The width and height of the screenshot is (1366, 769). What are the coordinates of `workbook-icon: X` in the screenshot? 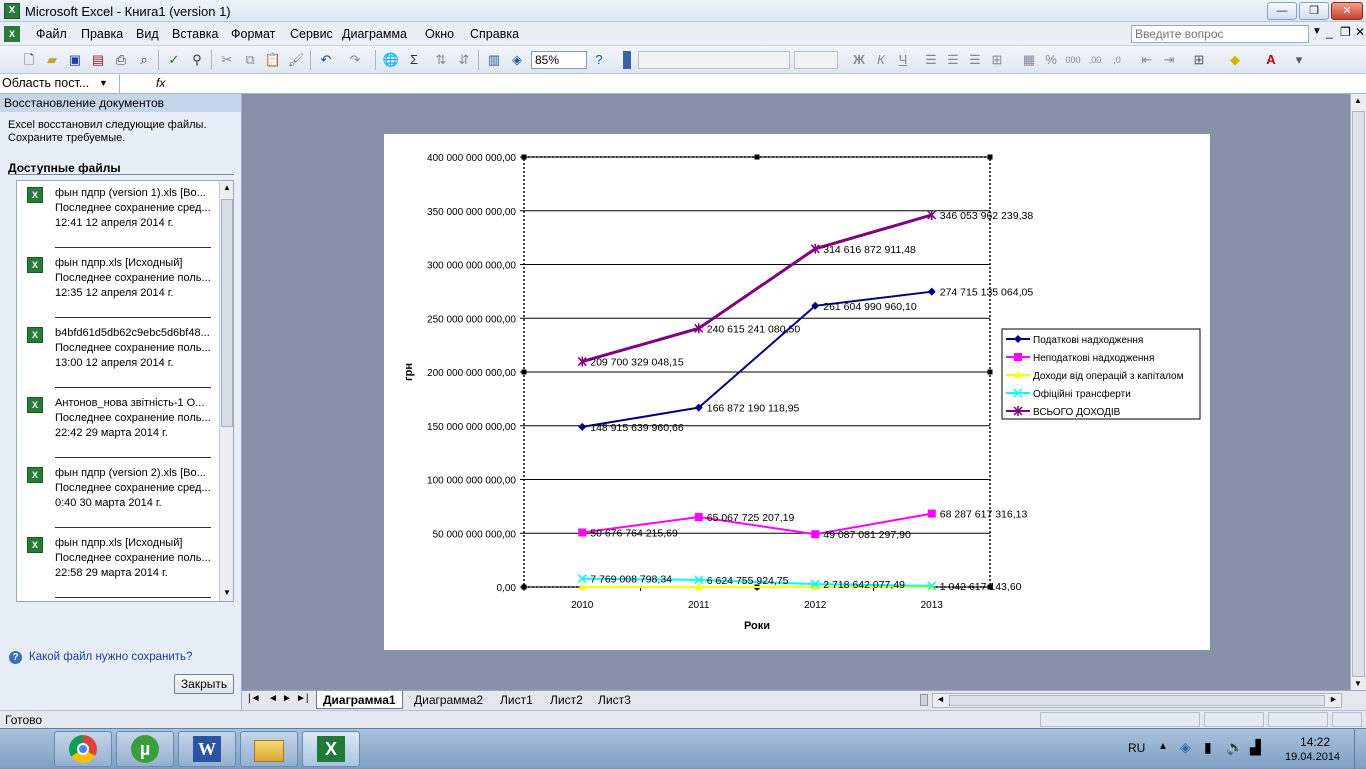 It's located at (12, 34).